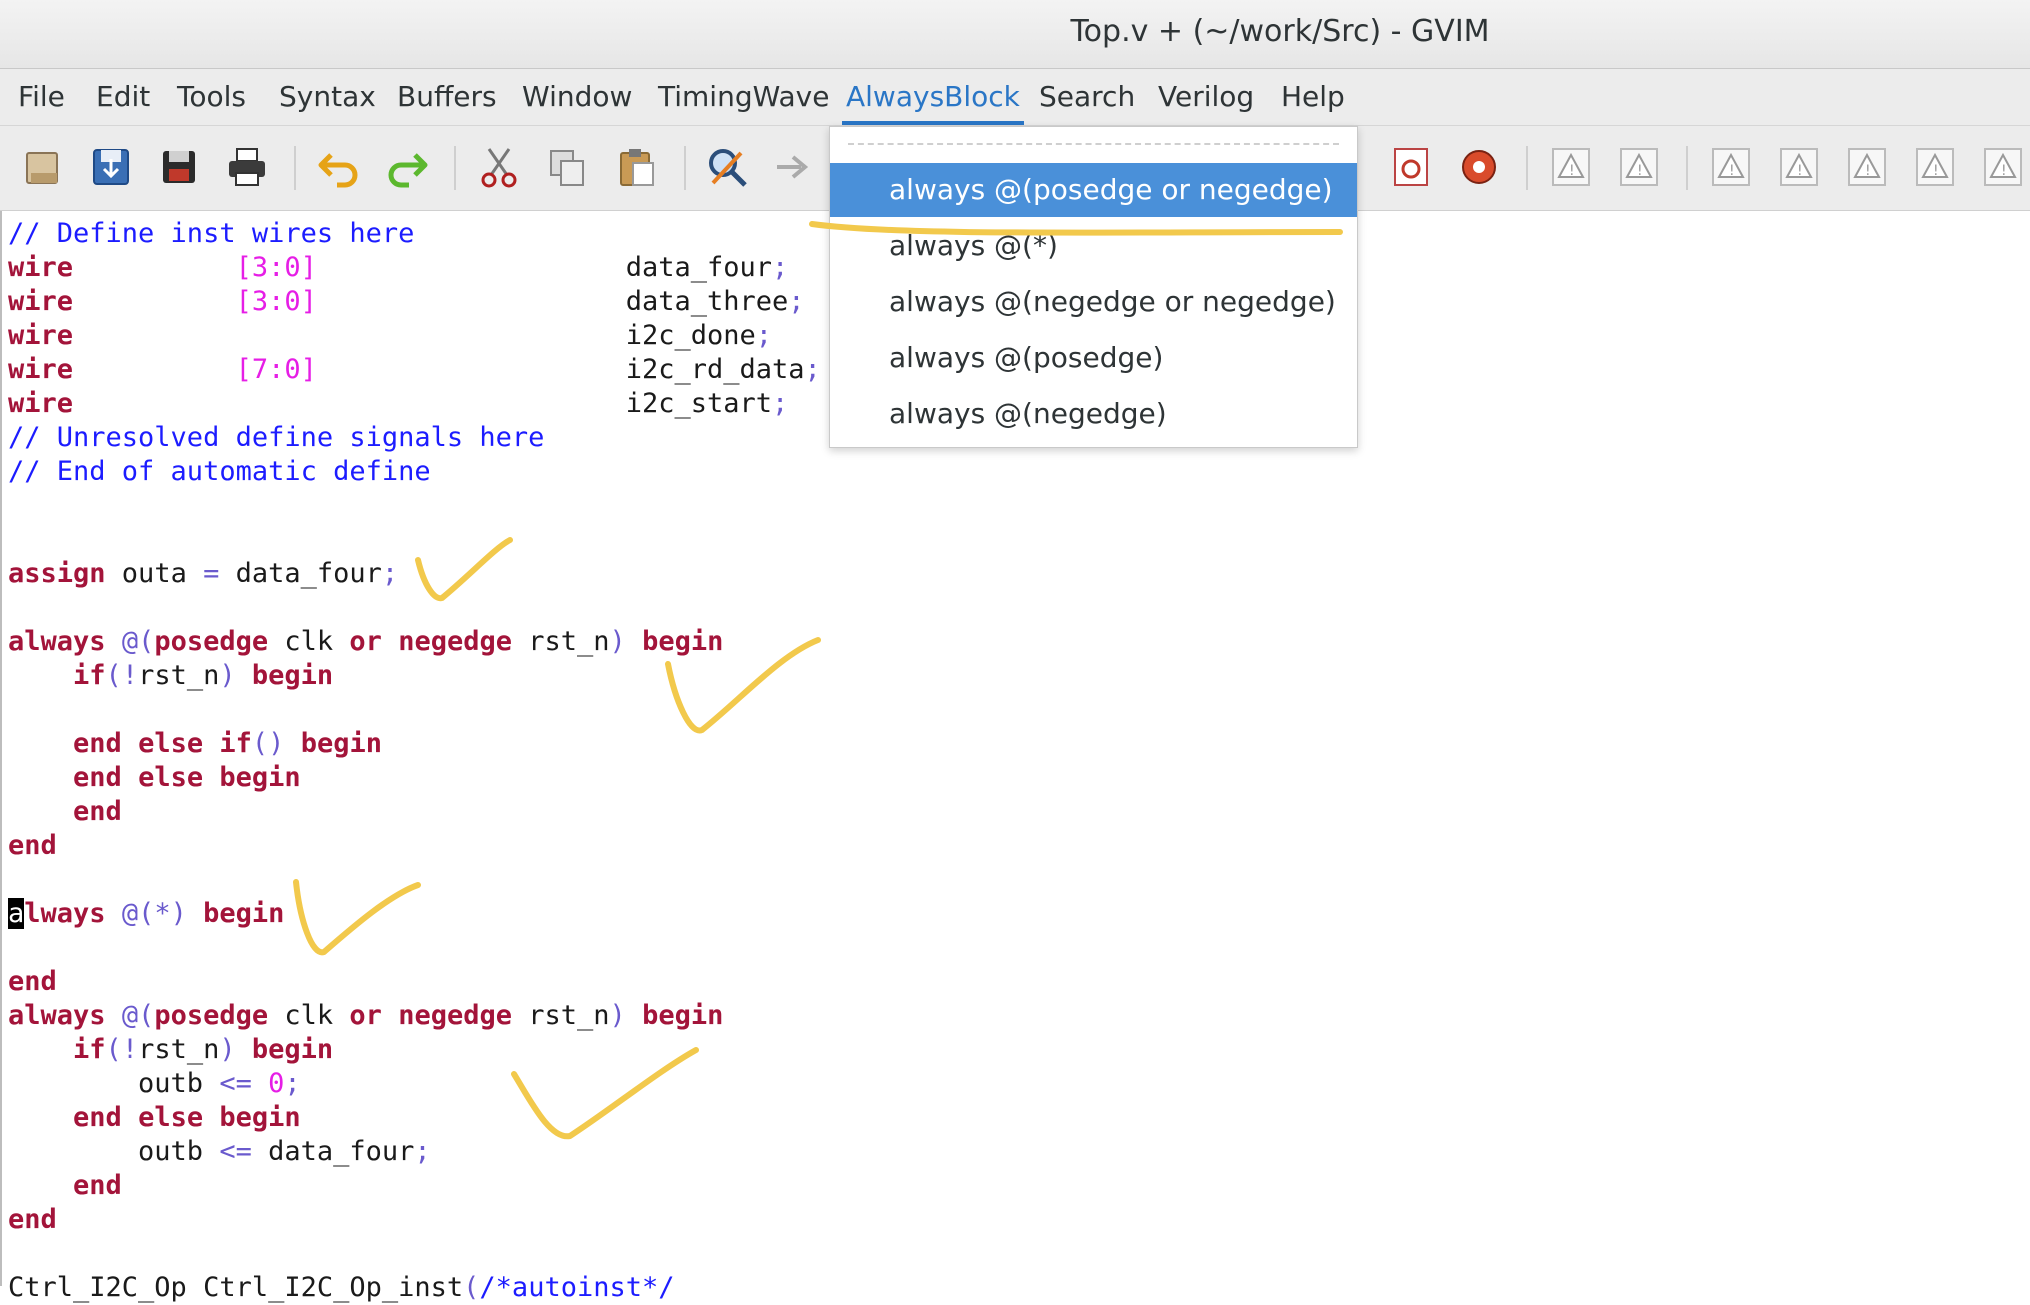  What do you see at coordinates (123, 97) in the screenshot?
I see `menu-edit: Edit` at bounding box center [123, 97].